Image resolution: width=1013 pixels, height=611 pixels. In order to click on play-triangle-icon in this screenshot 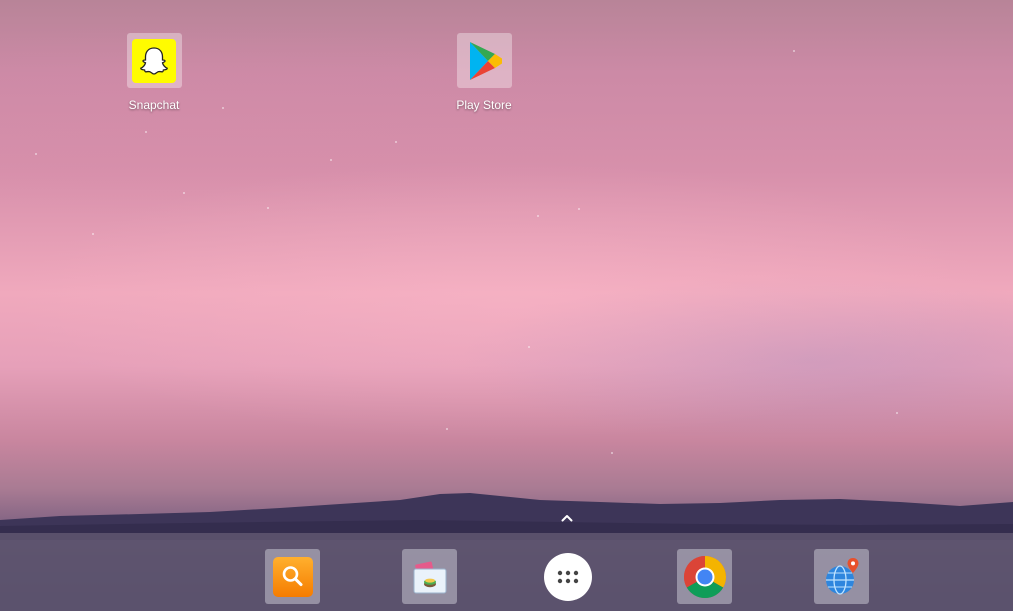, I will do `click(486, 60)`.